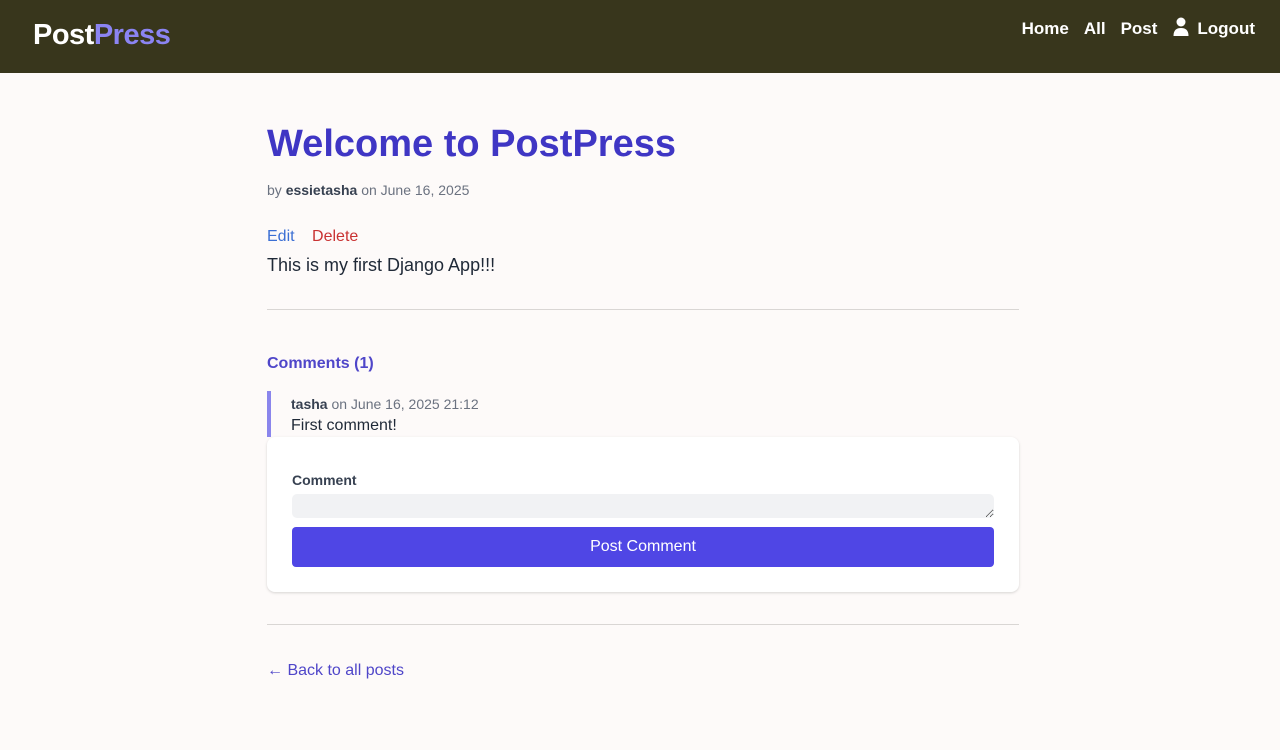 The image size is (1280, 750). I want to click on post-body: This is my first Django App!!!, so click(381, 265).